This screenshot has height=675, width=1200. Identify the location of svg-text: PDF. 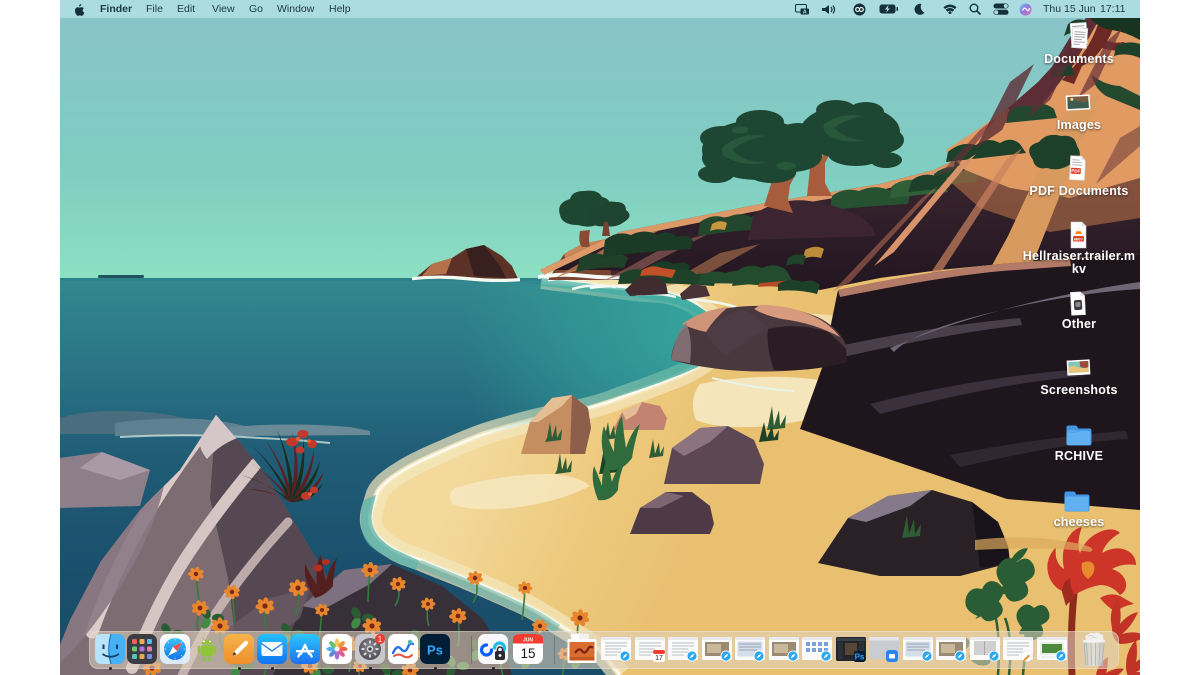
(1076, 170).